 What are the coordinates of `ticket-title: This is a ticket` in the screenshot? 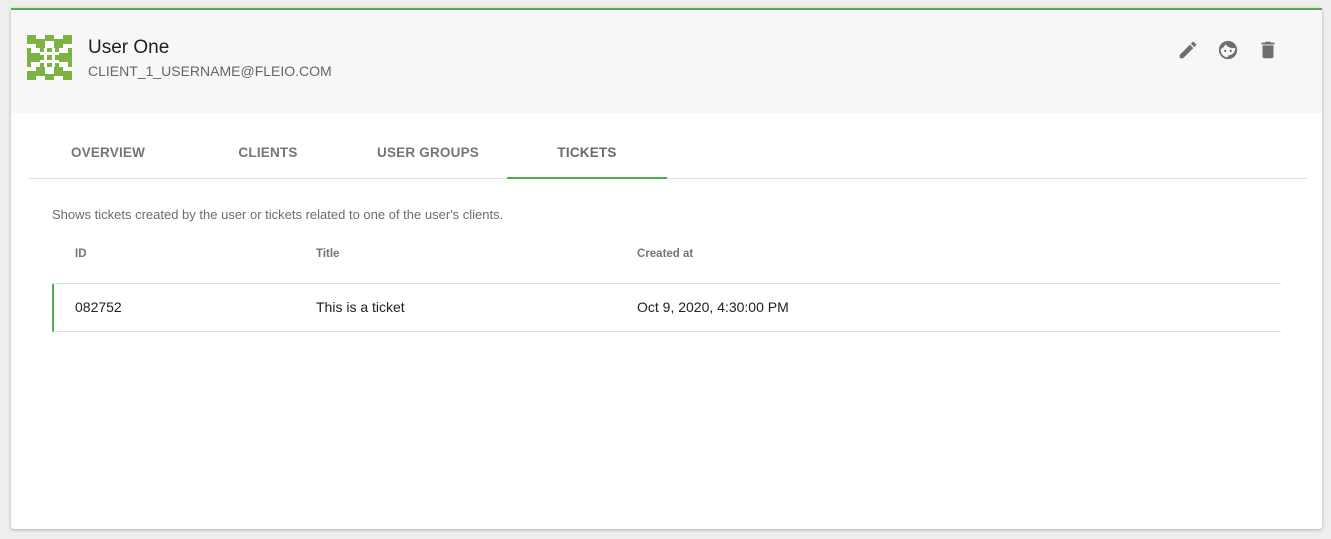 It's located at (360, 307).